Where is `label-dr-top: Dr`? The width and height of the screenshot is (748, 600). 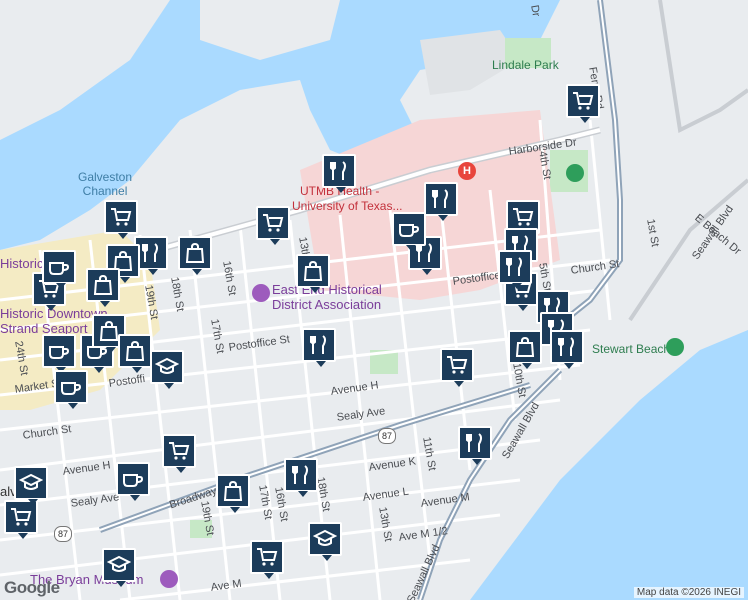
label-dr-top: Dr is located at coordinates (535, 11).